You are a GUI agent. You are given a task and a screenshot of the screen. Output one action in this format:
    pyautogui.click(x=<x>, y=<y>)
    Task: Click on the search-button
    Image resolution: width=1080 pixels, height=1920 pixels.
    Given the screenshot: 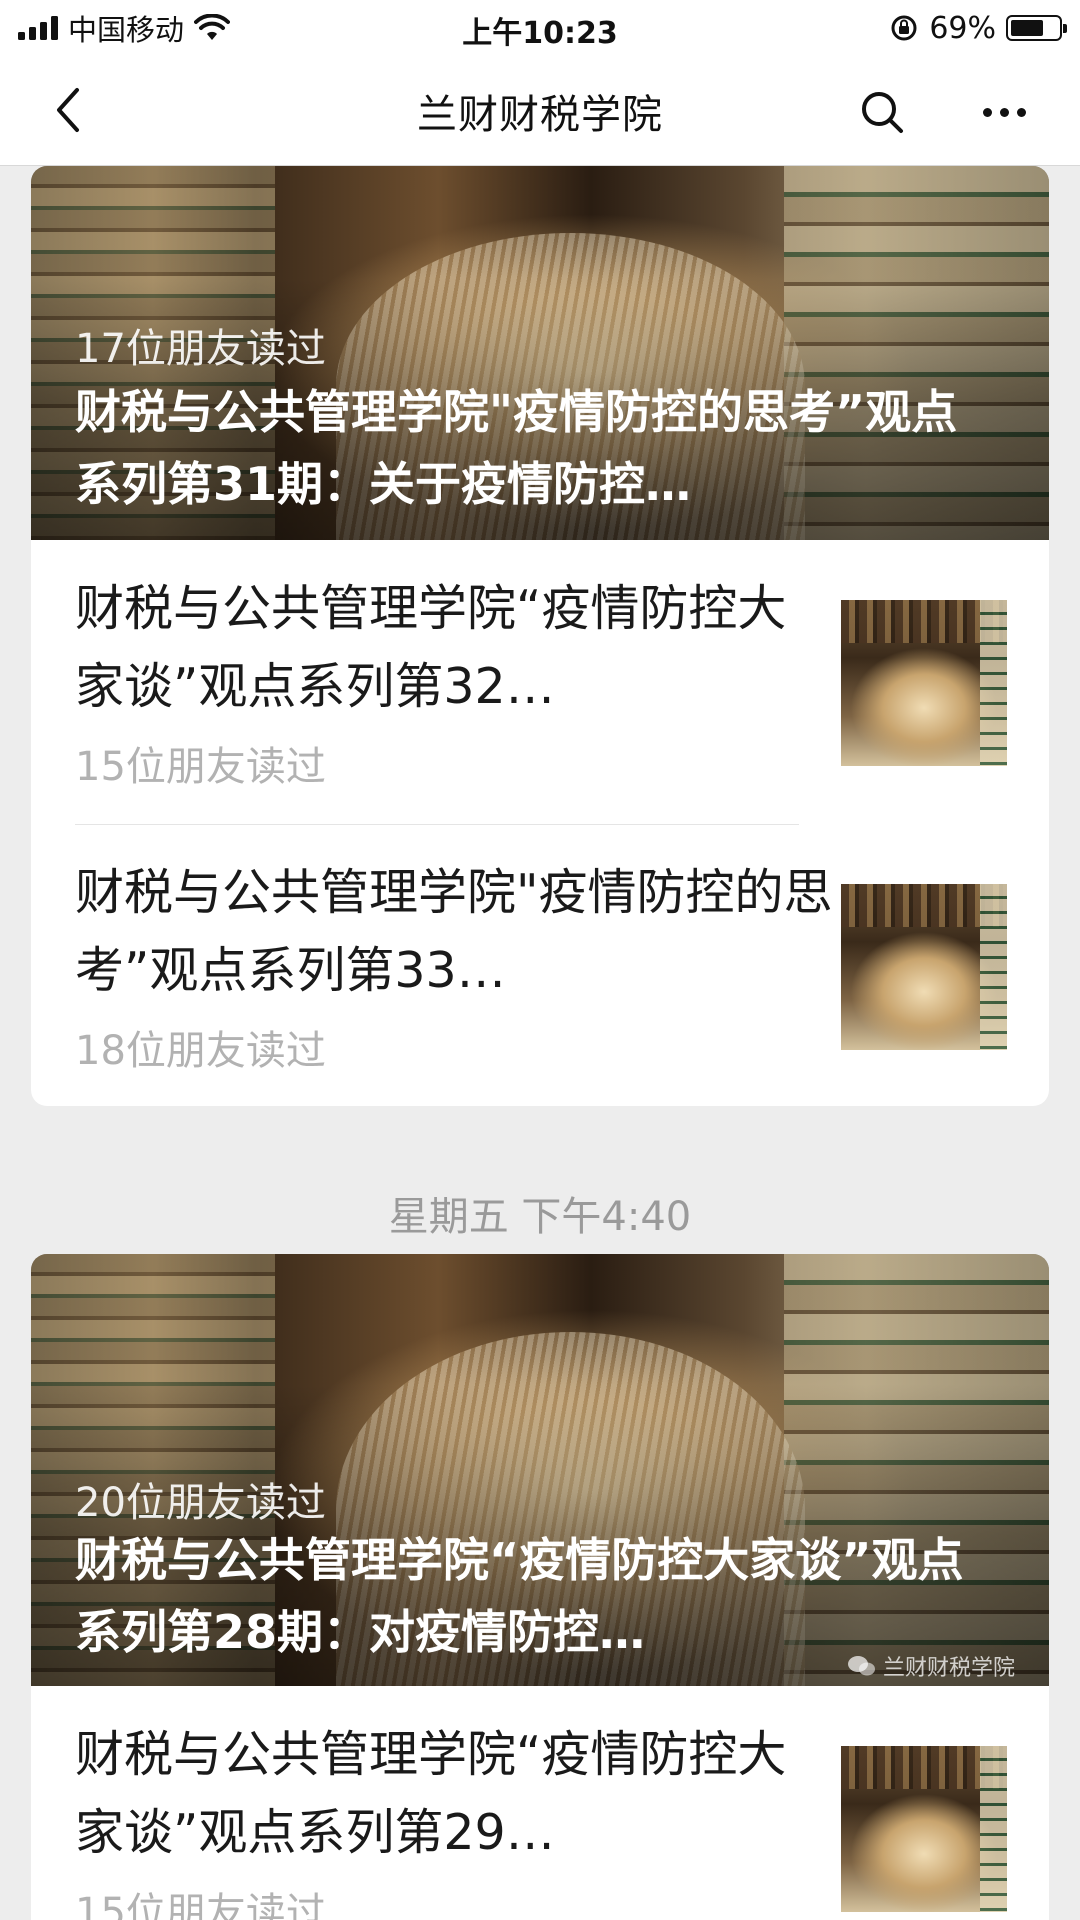 What is the action you would take?
    pyautogui.click(x=882, y=112)
    